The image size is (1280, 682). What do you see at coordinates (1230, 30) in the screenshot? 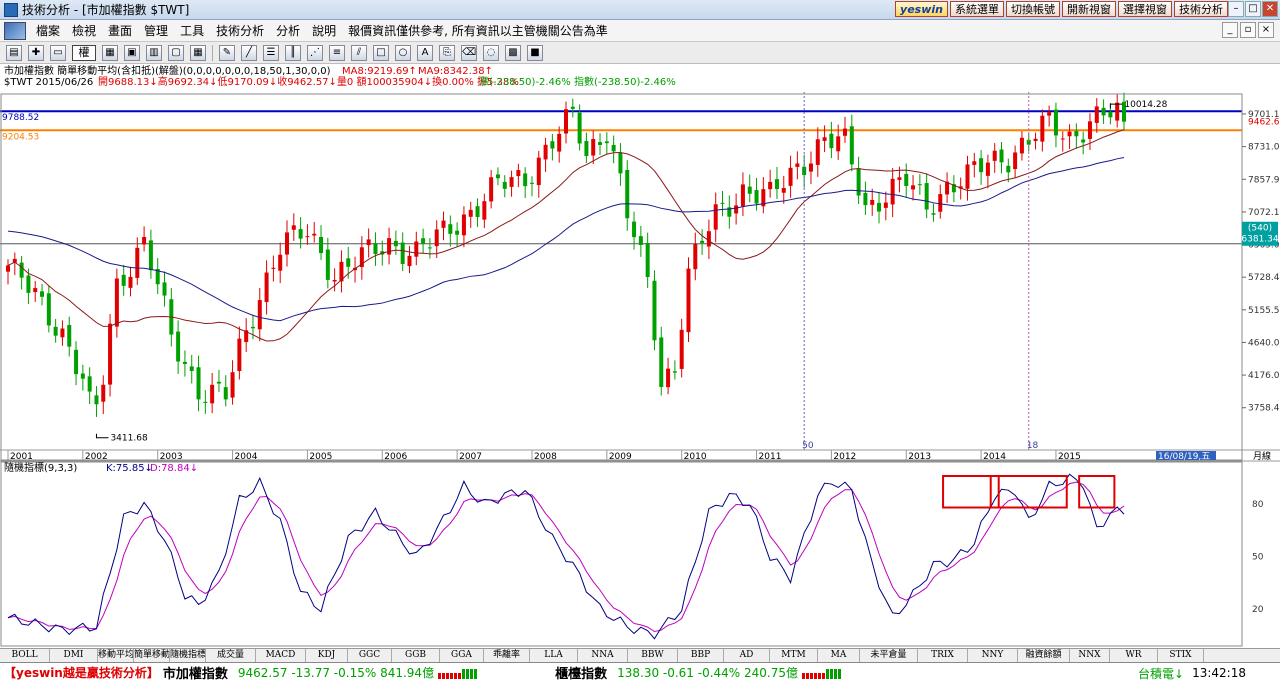
I see `mdi-minimize-icon: _` at bounding box center [1230, 30].